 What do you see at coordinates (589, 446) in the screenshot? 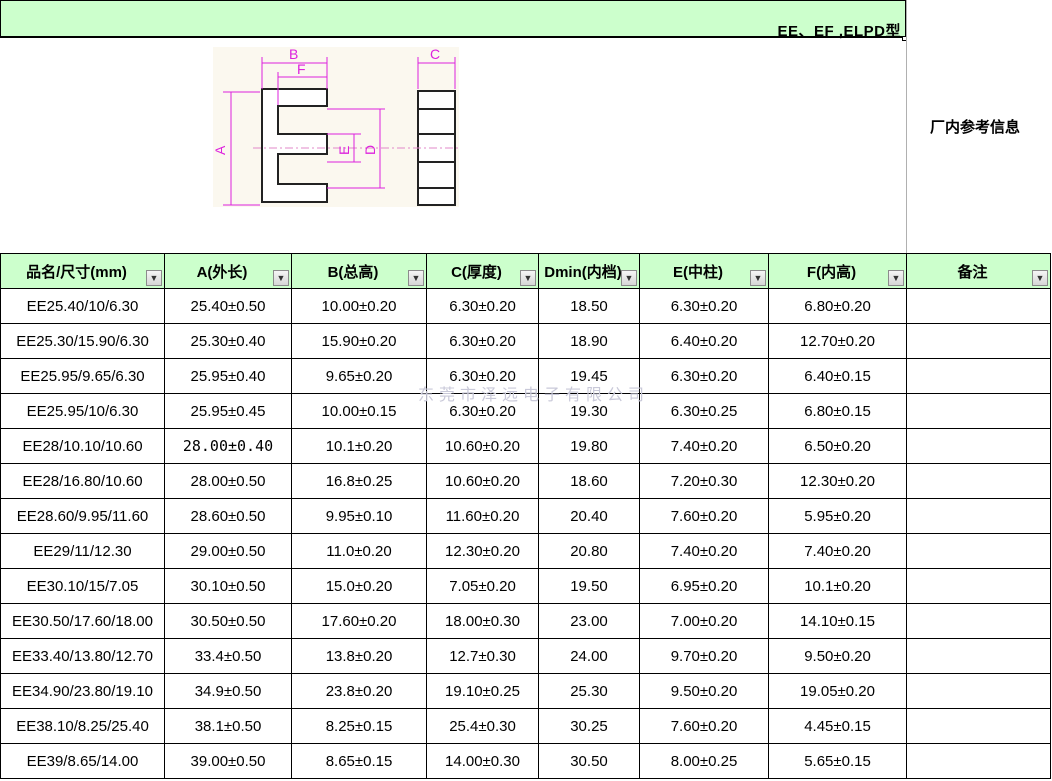
I see `table-cell: 19.80` at bounding box center [589, 446].